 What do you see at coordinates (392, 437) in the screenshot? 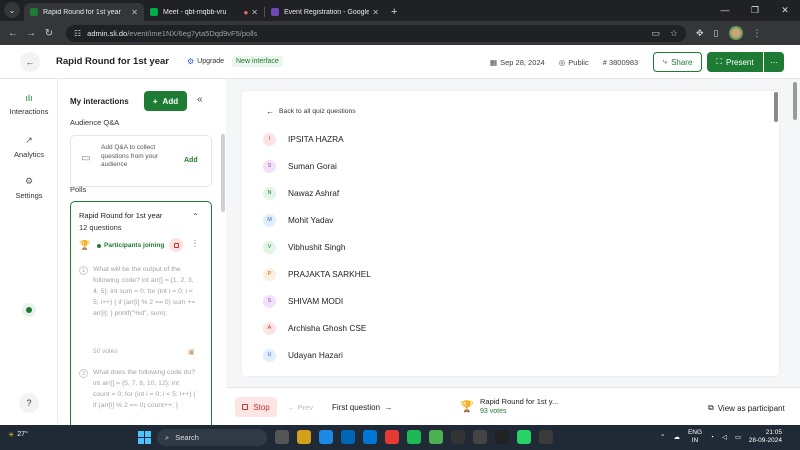
I see `youtube-icon` at bounding box center [392, 437].